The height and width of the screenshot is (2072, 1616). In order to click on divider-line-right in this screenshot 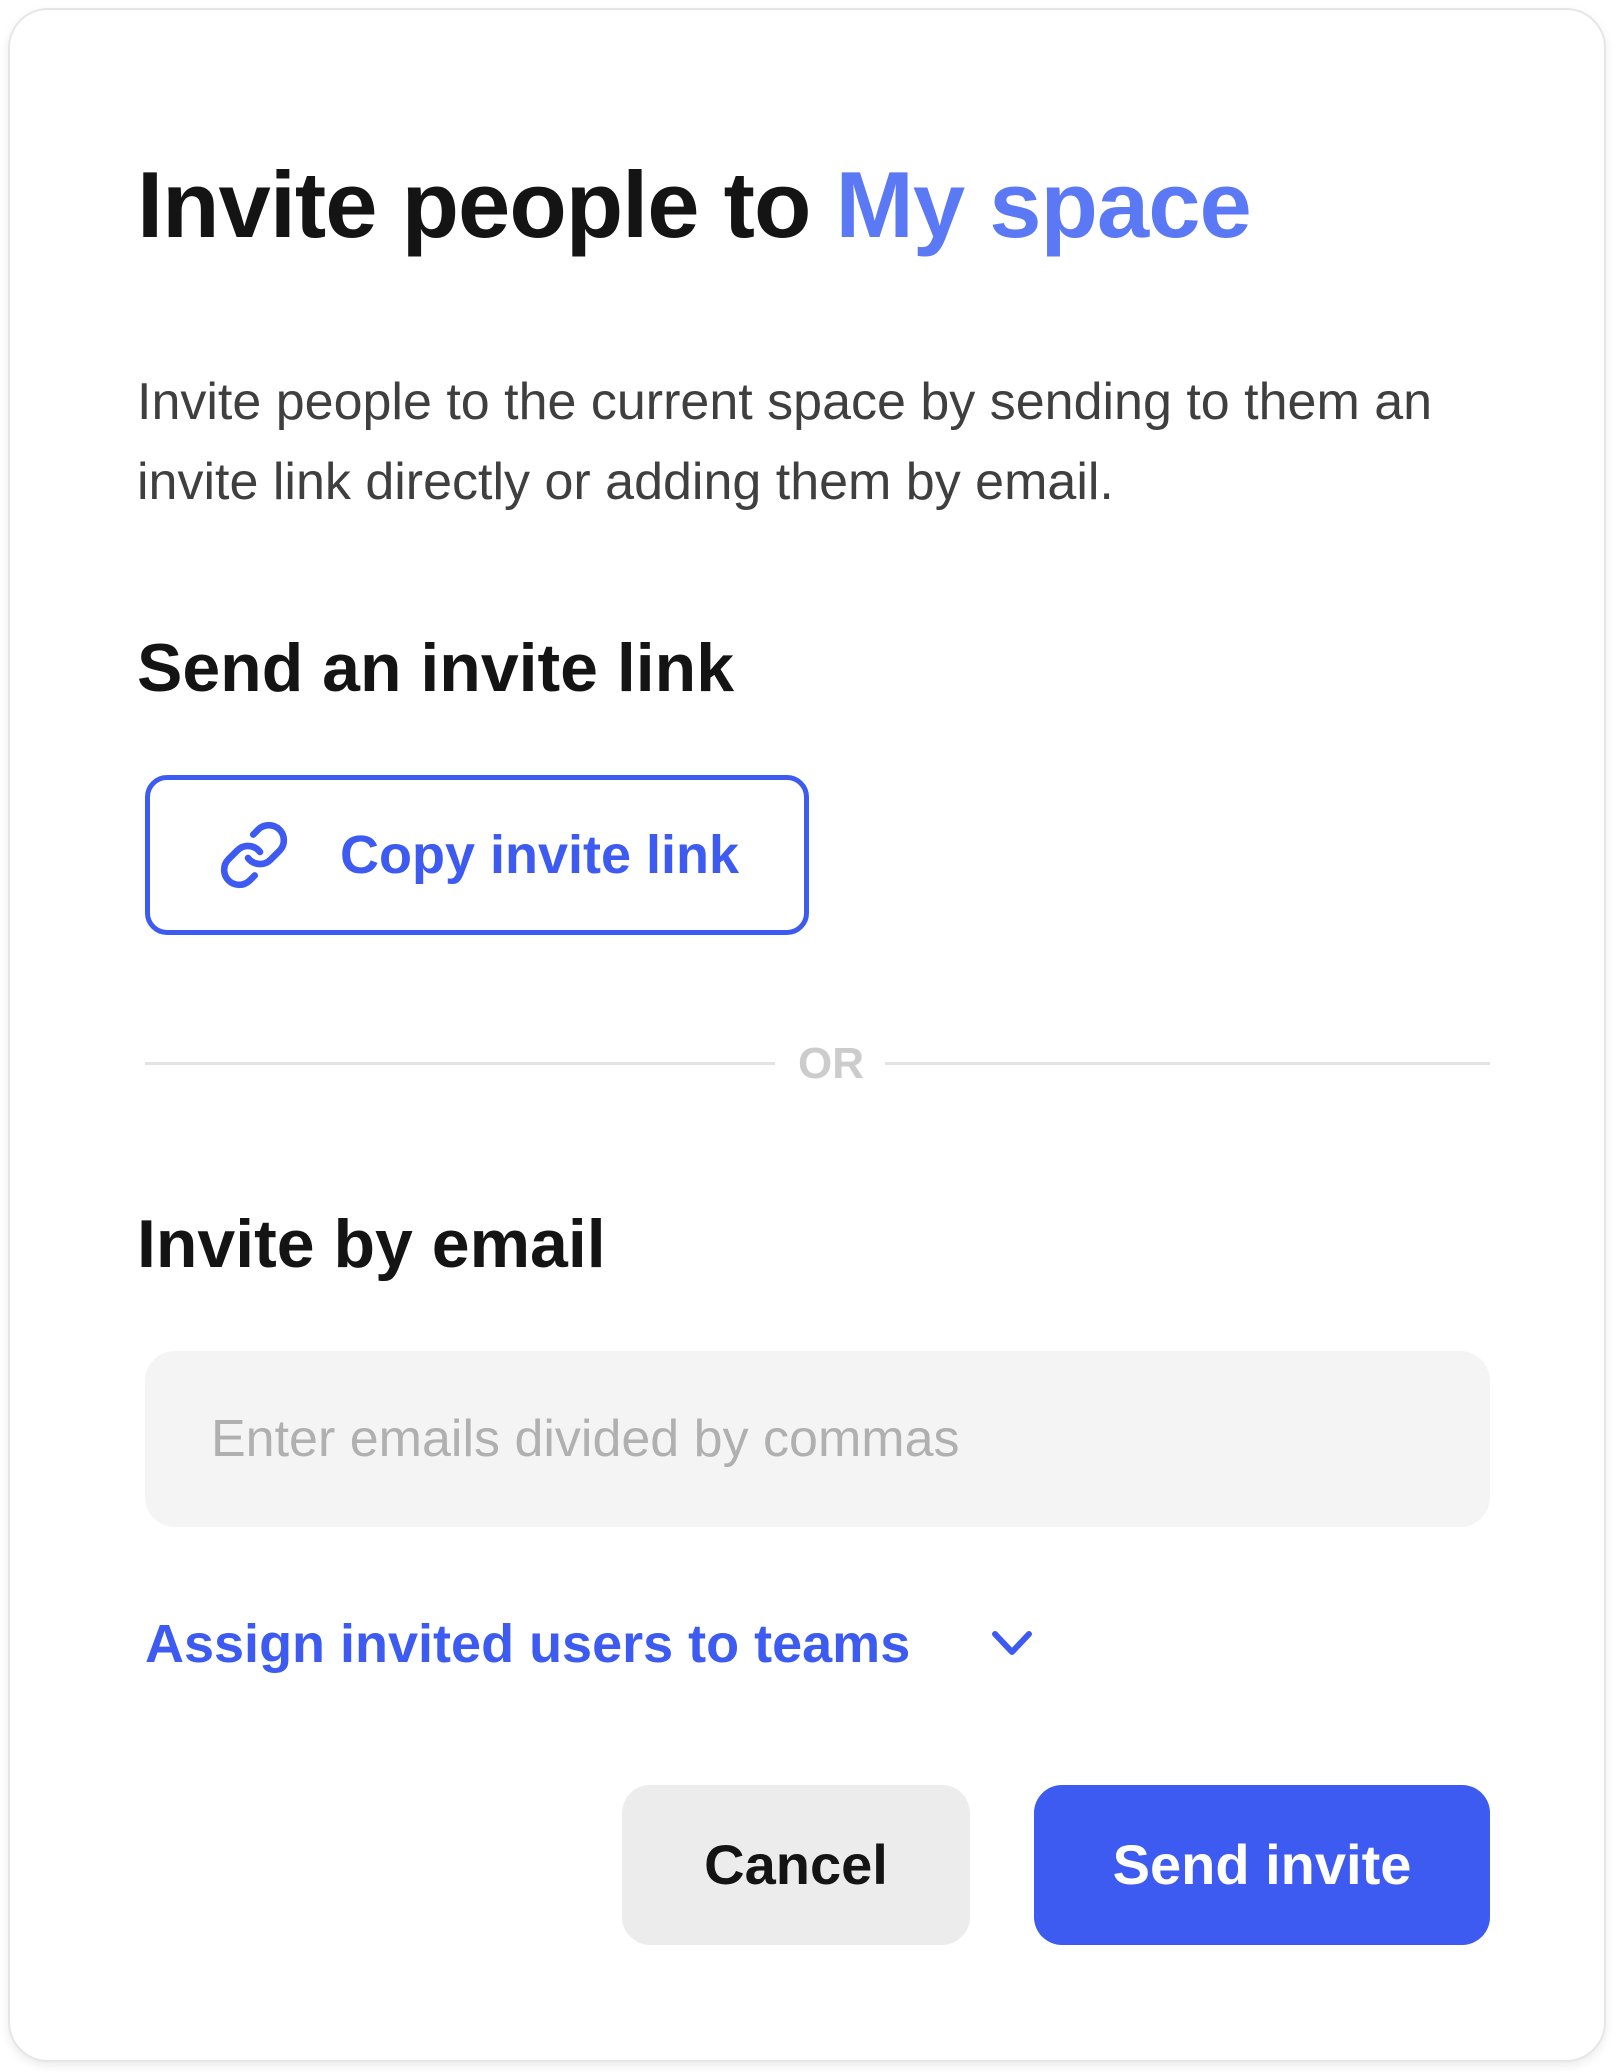, I will do `click(1187, 1063)`.